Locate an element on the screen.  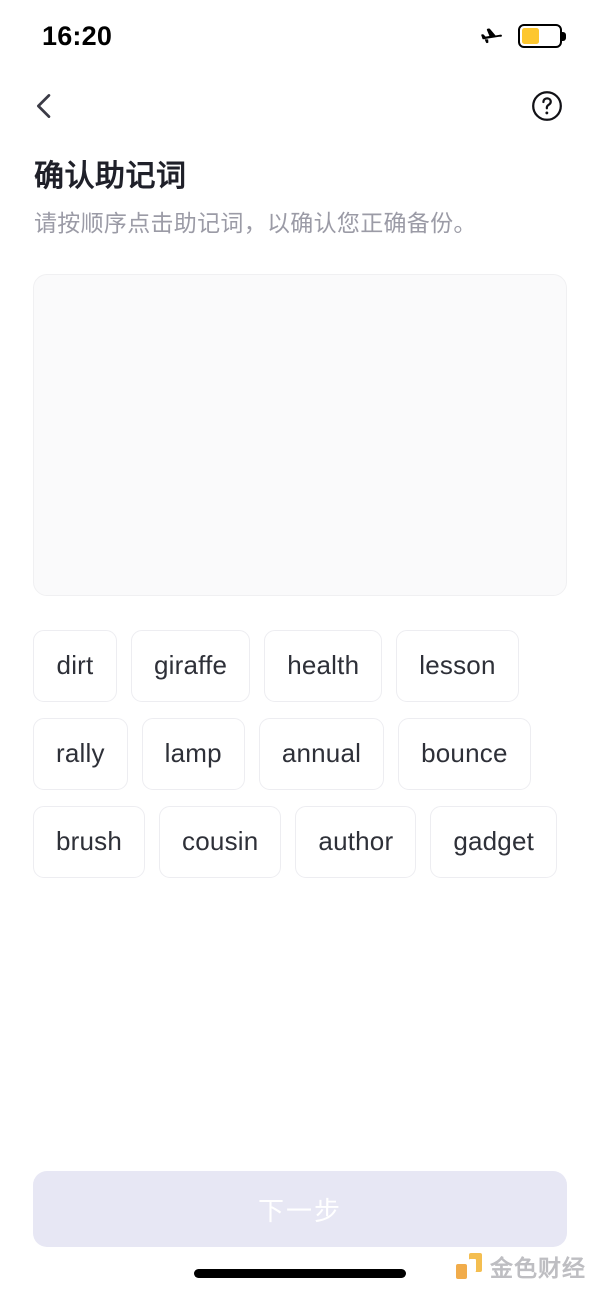
watermark: 金色财经 is located at coordinates (521, 1266).